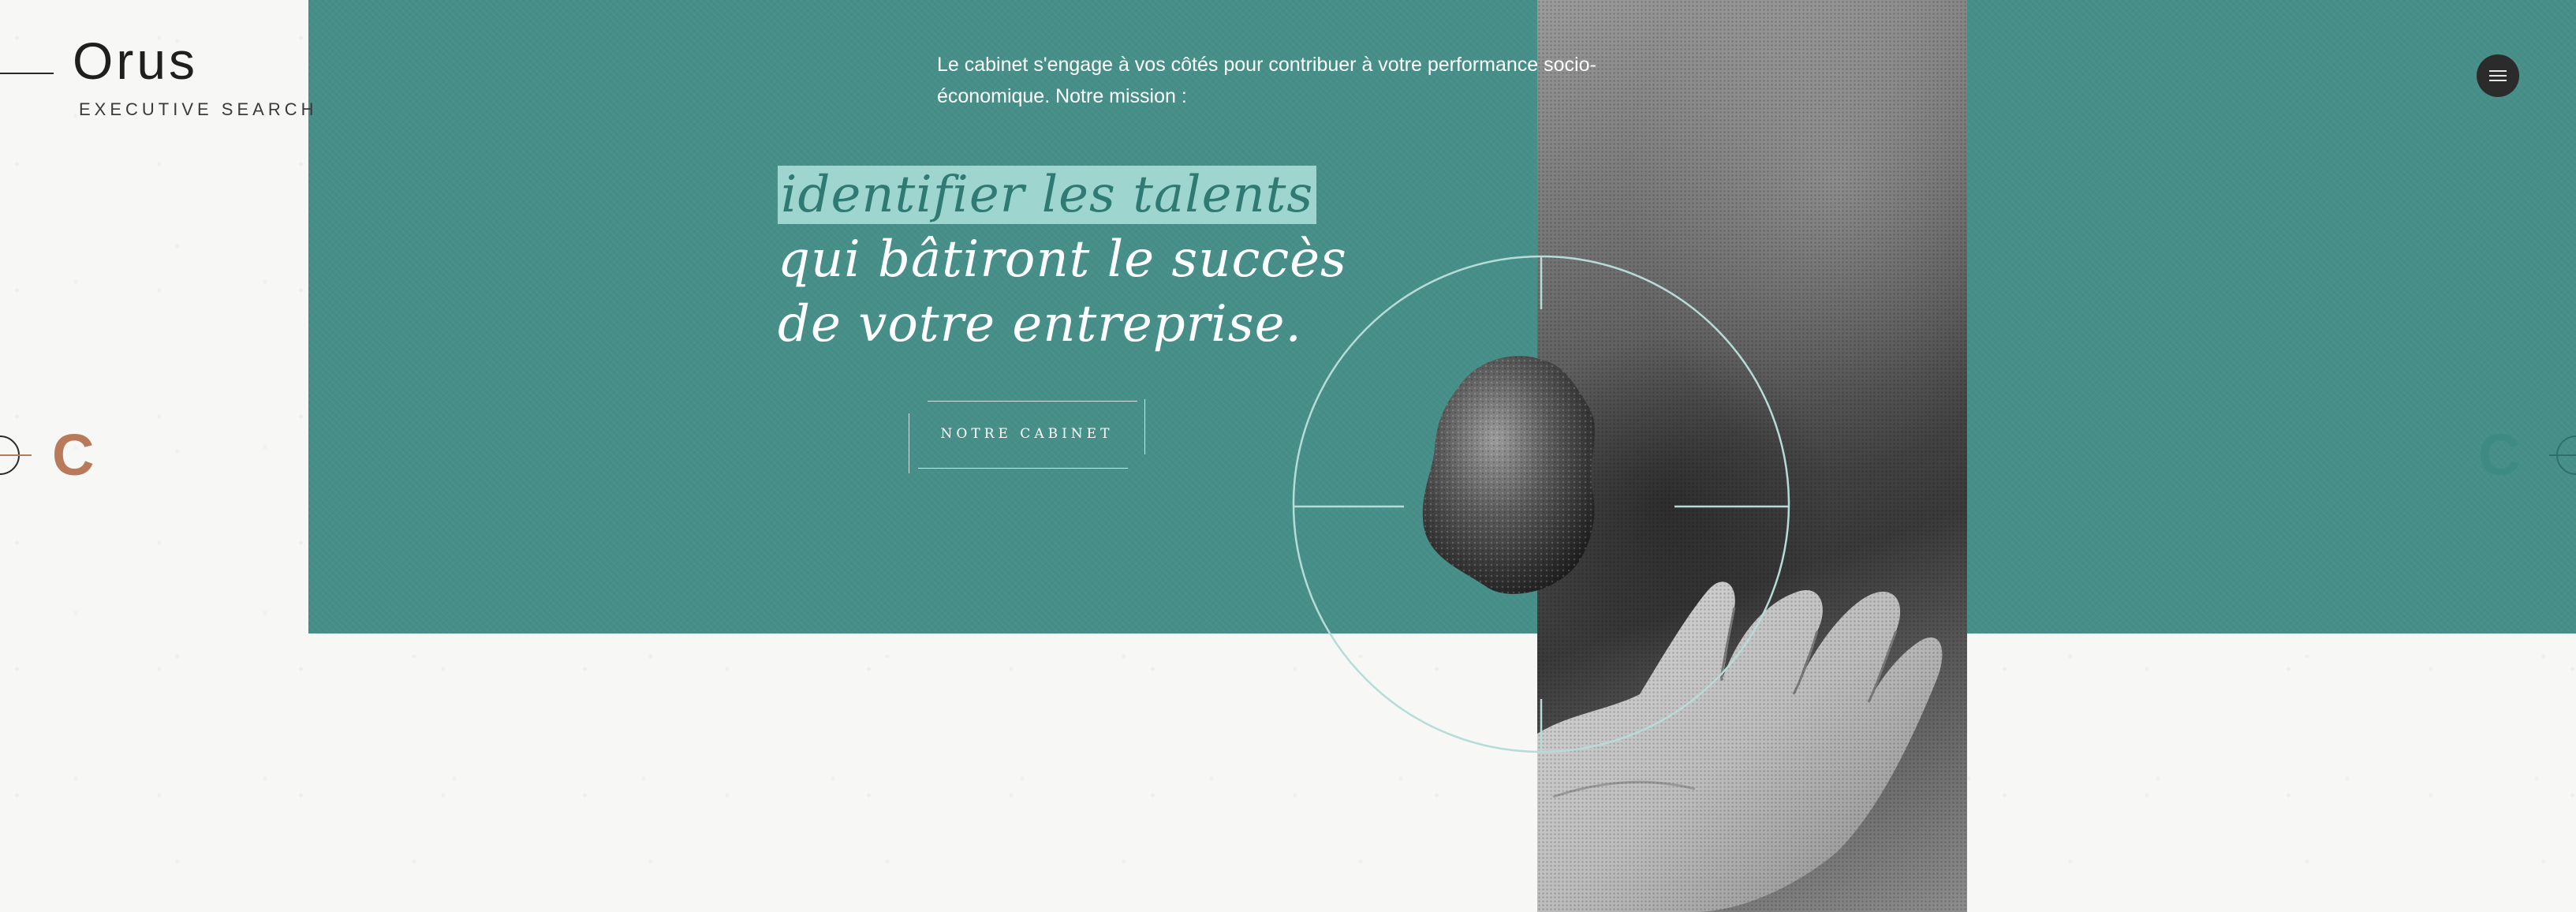  What do you see at coordinates (27, 73) in the screenshot?
I see `logo-accent-line` at bounding box center [27, 73].